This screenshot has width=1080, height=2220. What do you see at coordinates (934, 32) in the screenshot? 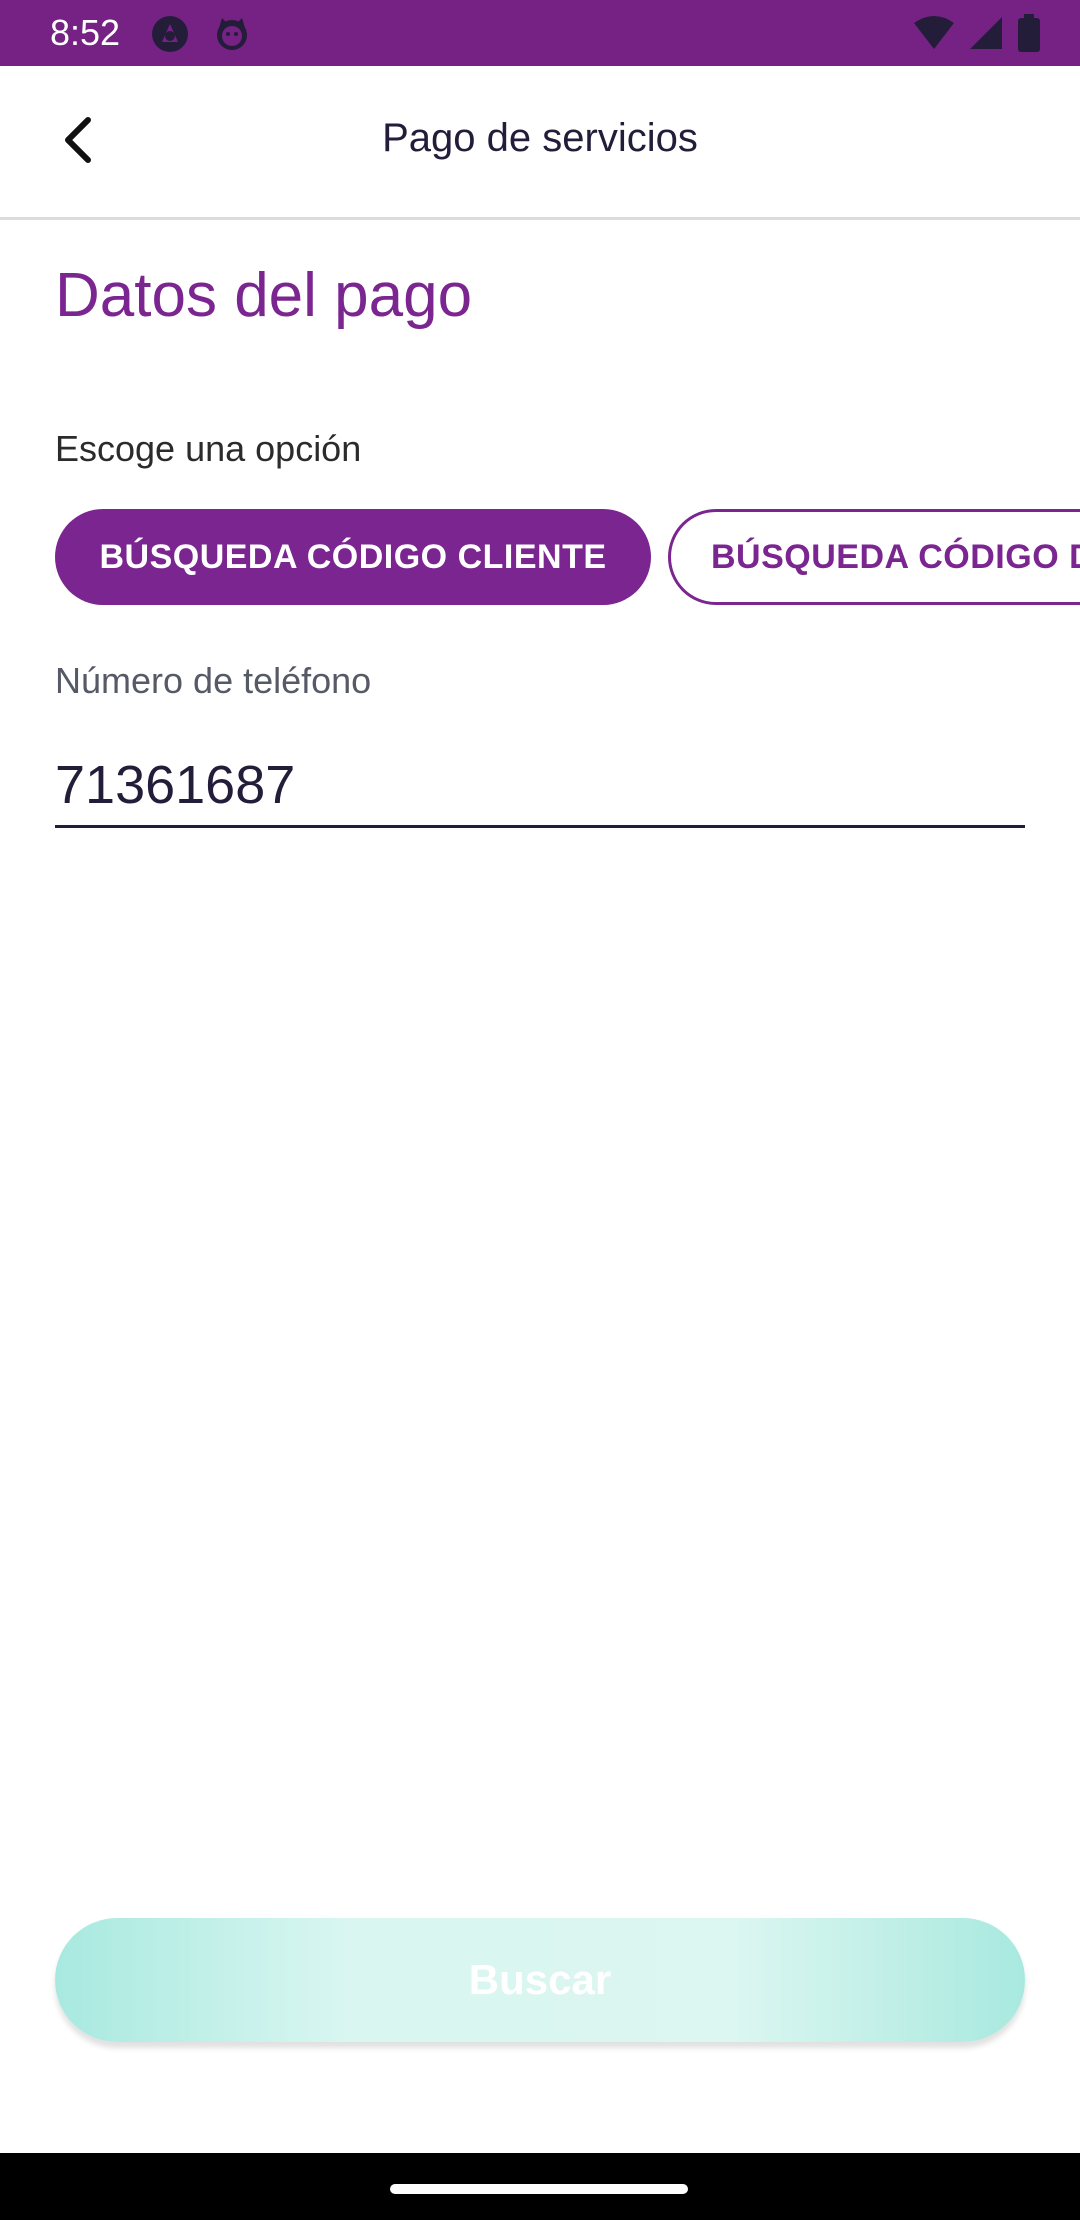
I see `wifi-icon` at bounding box center [934, 32].